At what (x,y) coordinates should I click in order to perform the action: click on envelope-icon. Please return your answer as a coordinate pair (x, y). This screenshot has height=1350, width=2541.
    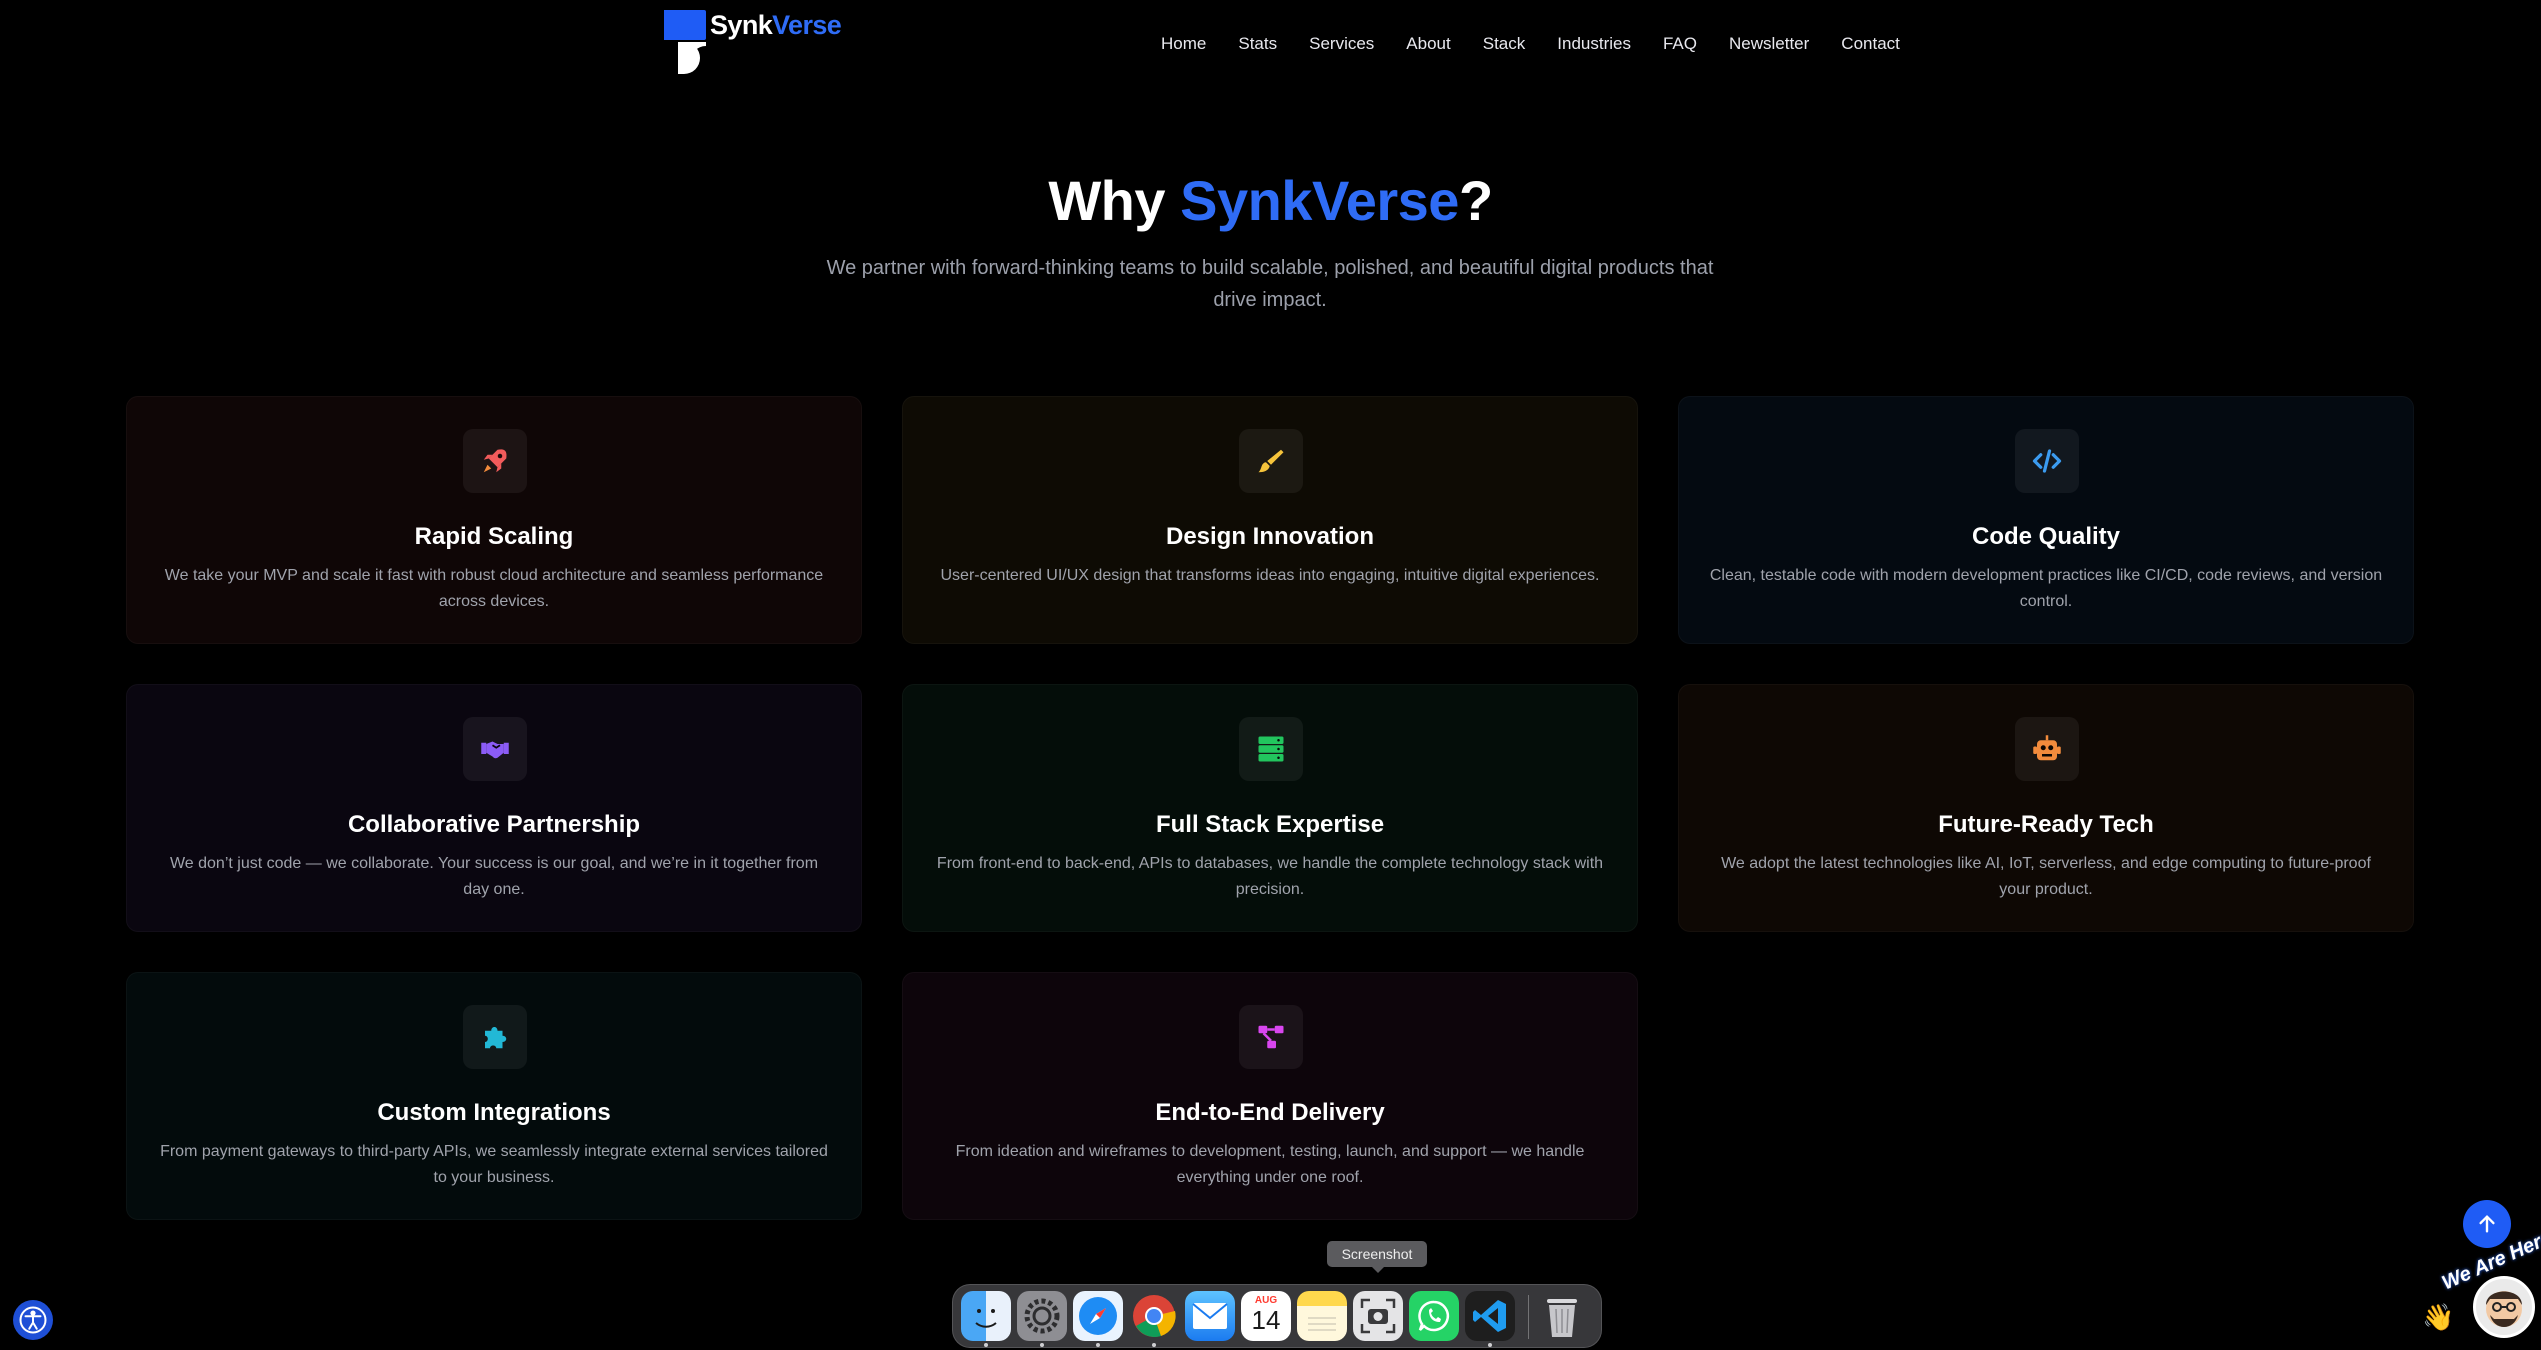
    Looking at the image, I should click on (1210, 1316).